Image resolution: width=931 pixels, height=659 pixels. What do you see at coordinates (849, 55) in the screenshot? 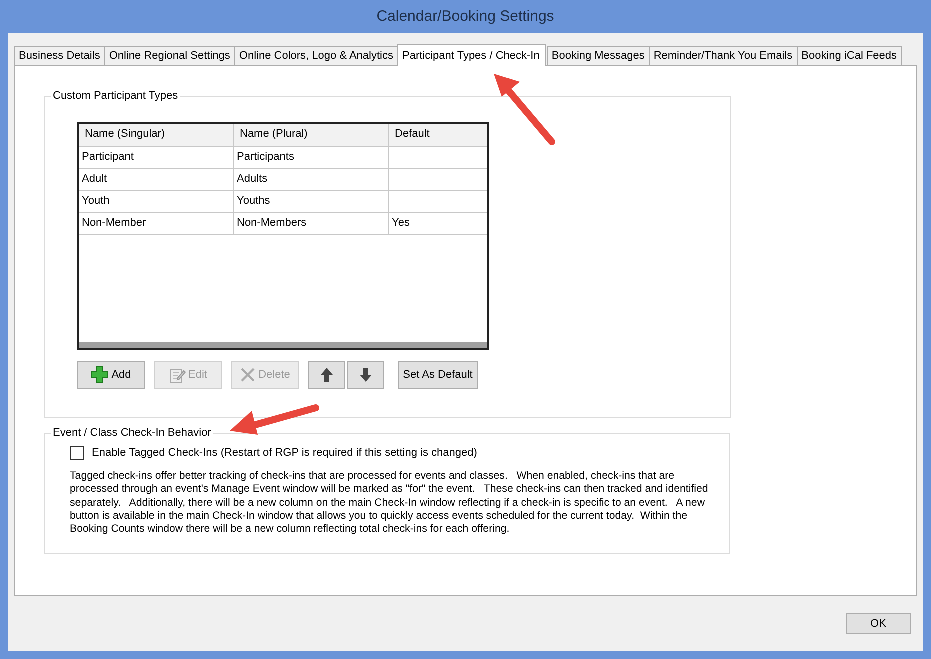
I see `tab: Booking iCal Feeds` at bounding box center [849, 55].